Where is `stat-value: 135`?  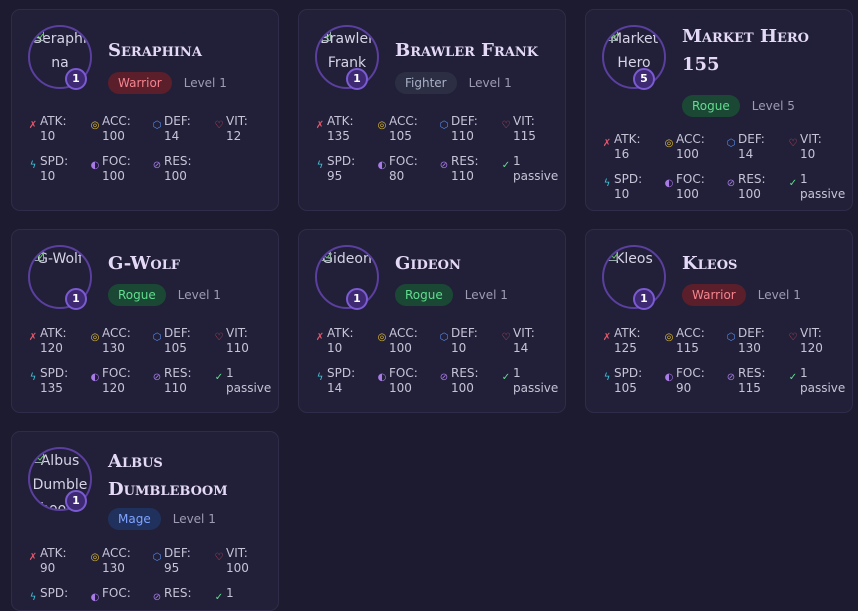 stat-value: 135 is located at coordinates (338, 136).